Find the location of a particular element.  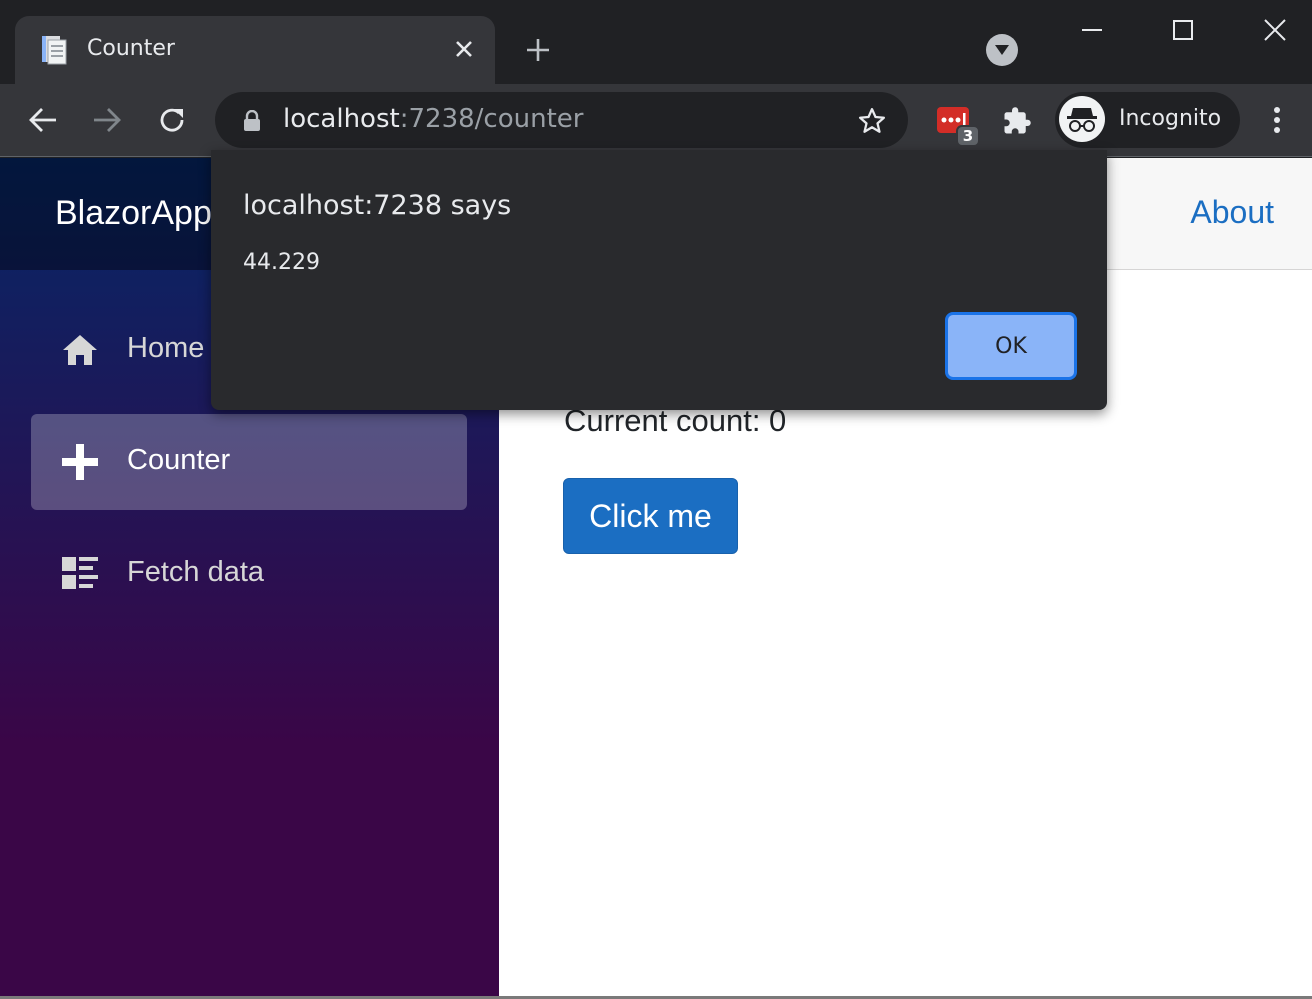

dialog-title: localhost:7238 says is located at coordinates (377, 205).